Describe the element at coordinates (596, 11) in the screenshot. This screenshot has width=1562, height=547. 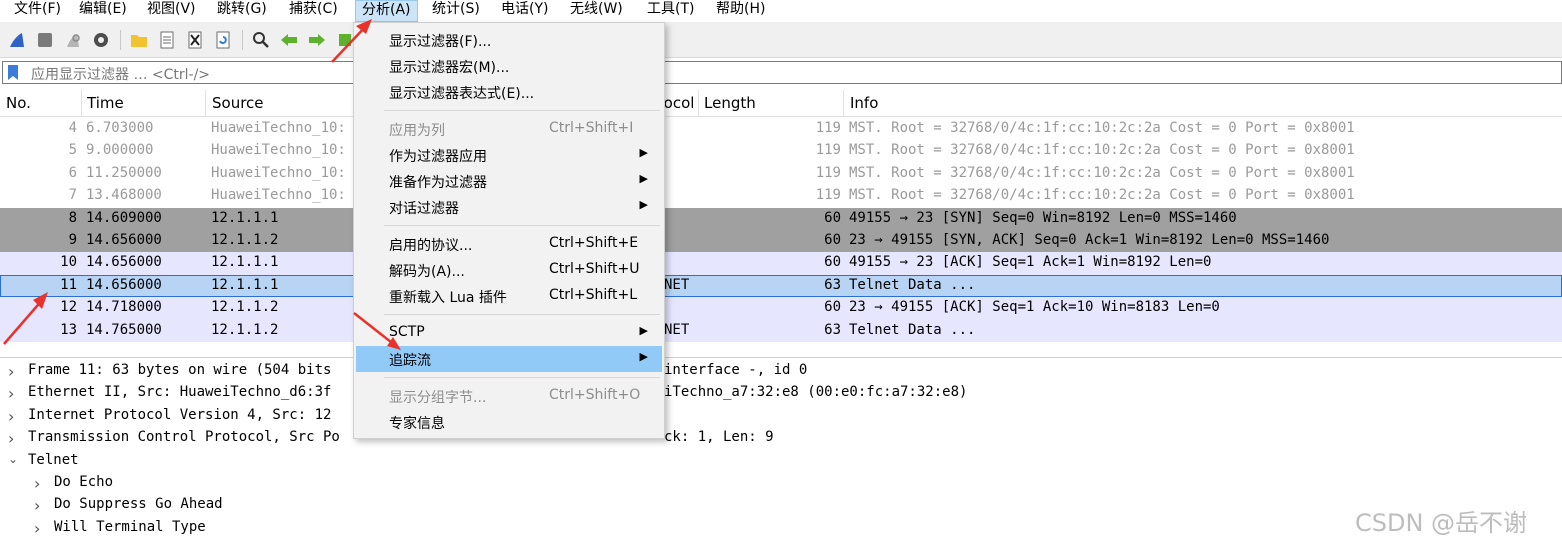
I see `menu-item-8: 无线(W)` at that location.